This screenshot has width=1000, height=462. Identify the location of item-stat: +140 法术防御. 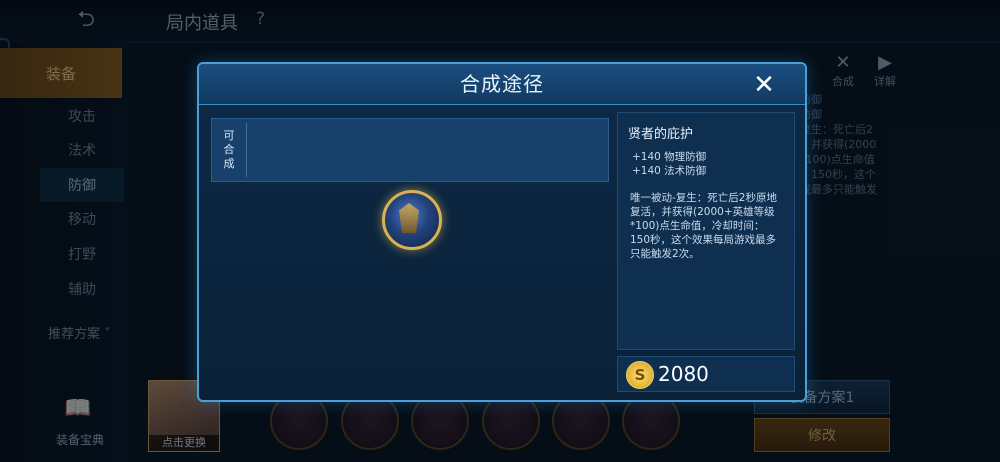
(669, 171).